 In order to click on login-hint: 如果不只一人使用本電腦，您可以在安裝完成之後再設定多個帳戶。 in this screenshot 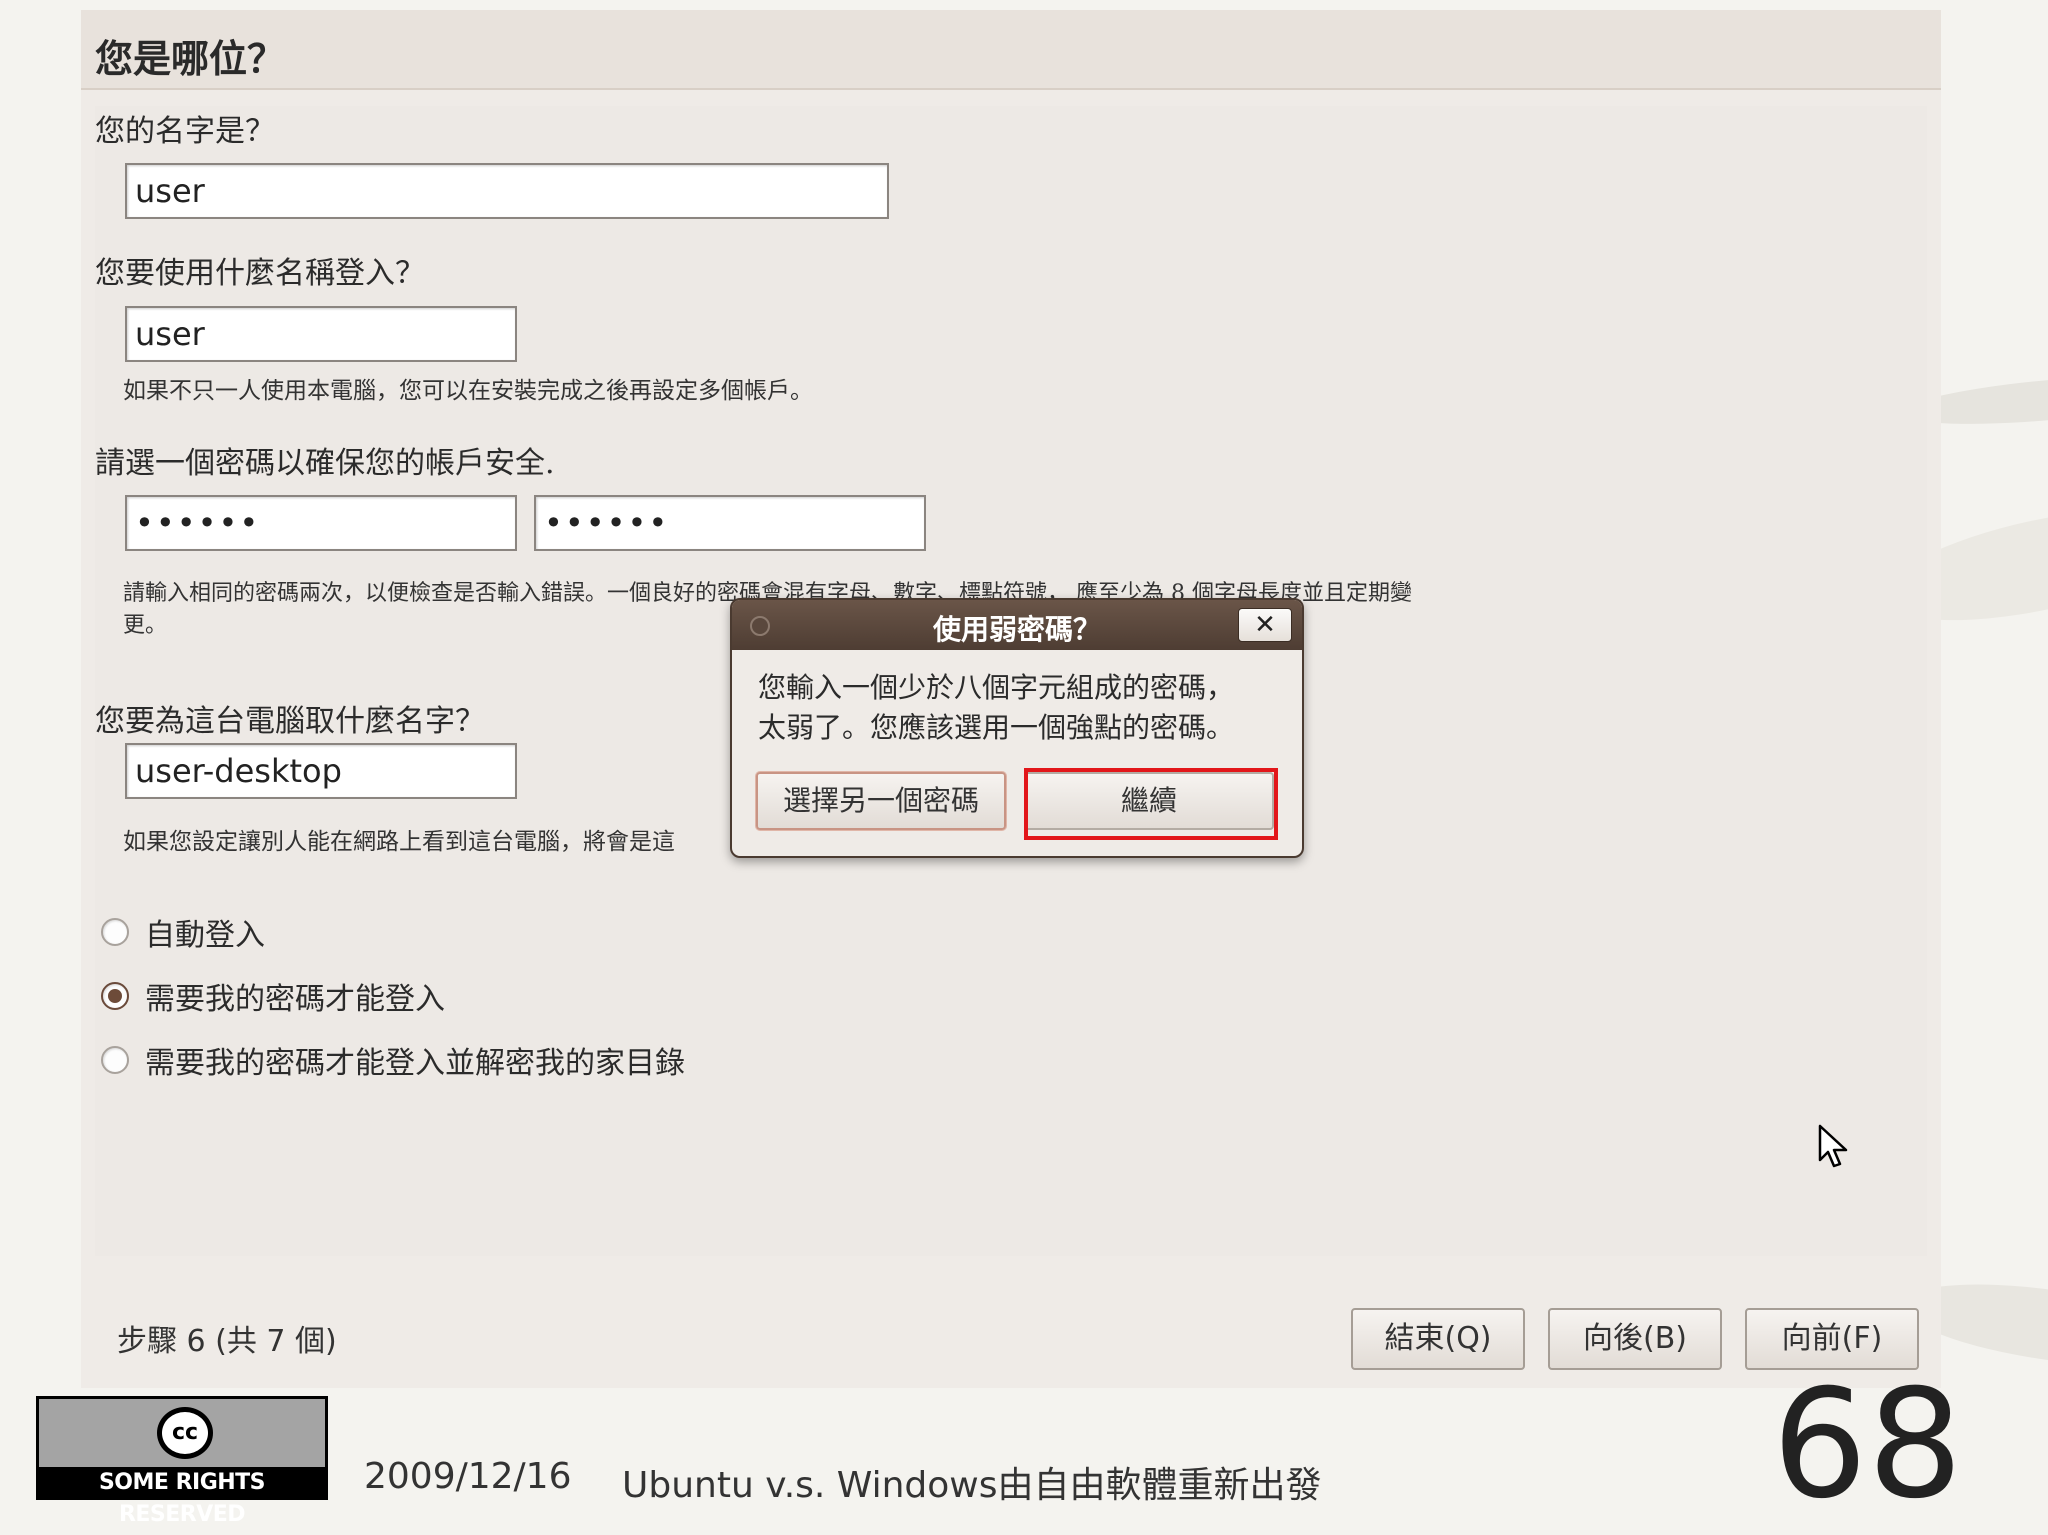, I will do `click(468, 391)`.